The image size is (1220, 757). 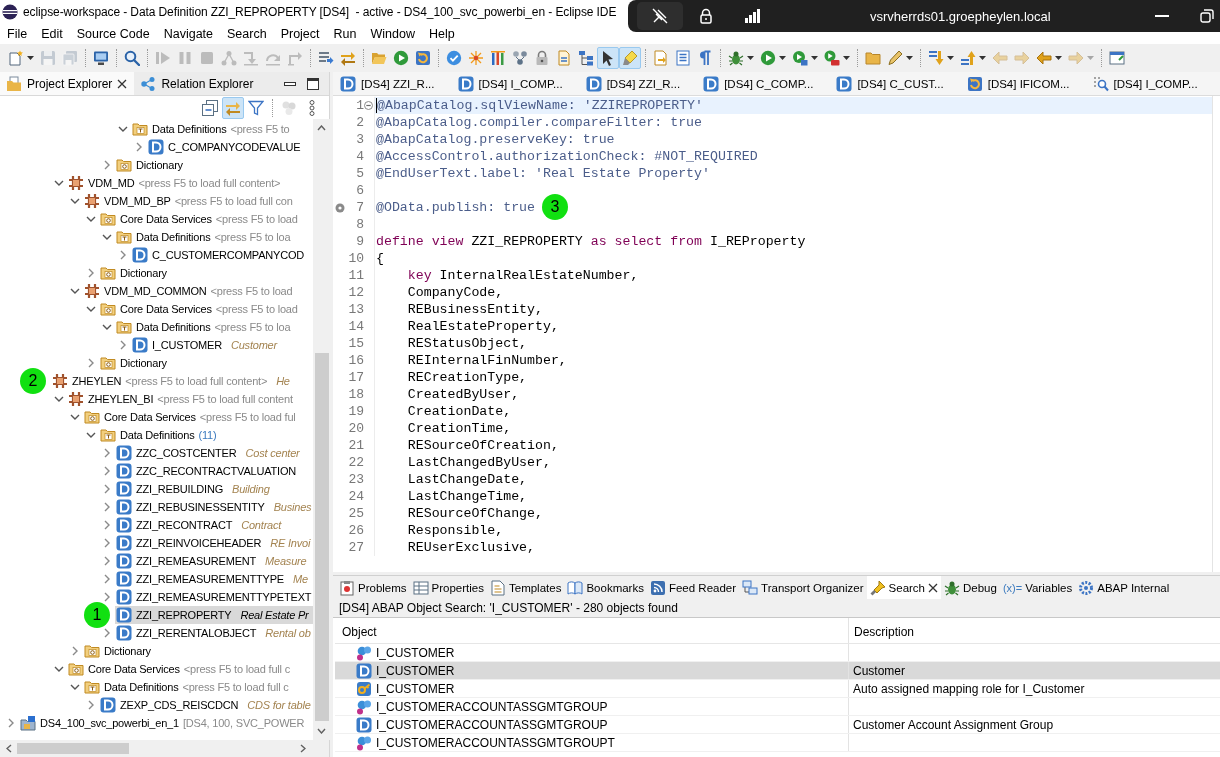 What do you see at coordinates (777, 671) in the screenshot?
I see `table-row: I_CUSTOMER Customer` at bounding box center [777, 671].